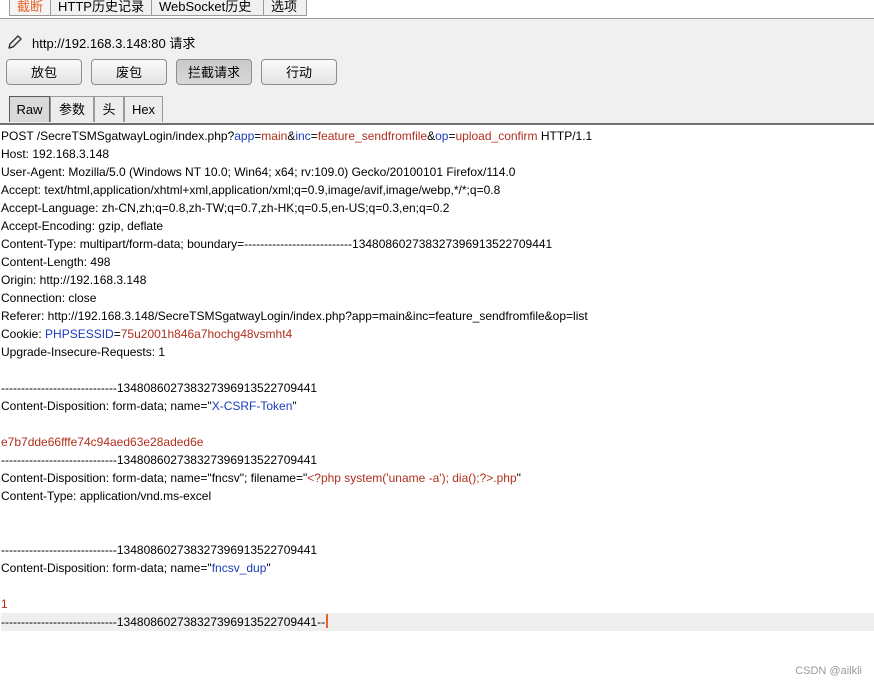 The image size is (874, 685). What do you see at coordinates (29, 109) in the screenshot?
I see `tab-raw: Raw` at bounding box center [29, 109].